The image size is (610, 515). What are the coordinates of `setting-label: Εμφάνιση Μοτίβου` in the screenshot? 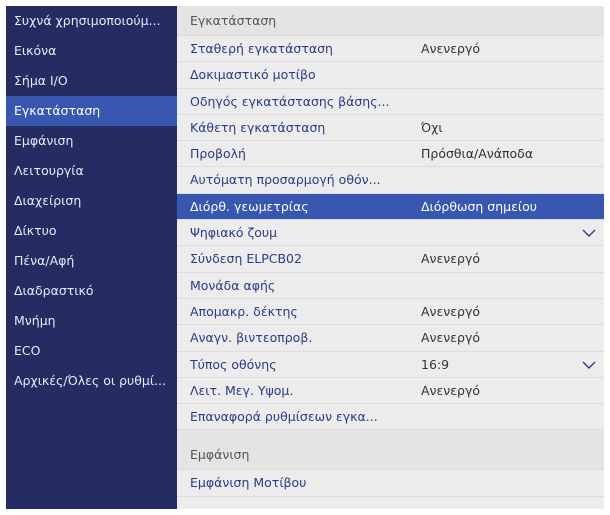 It's located at (248, 483).